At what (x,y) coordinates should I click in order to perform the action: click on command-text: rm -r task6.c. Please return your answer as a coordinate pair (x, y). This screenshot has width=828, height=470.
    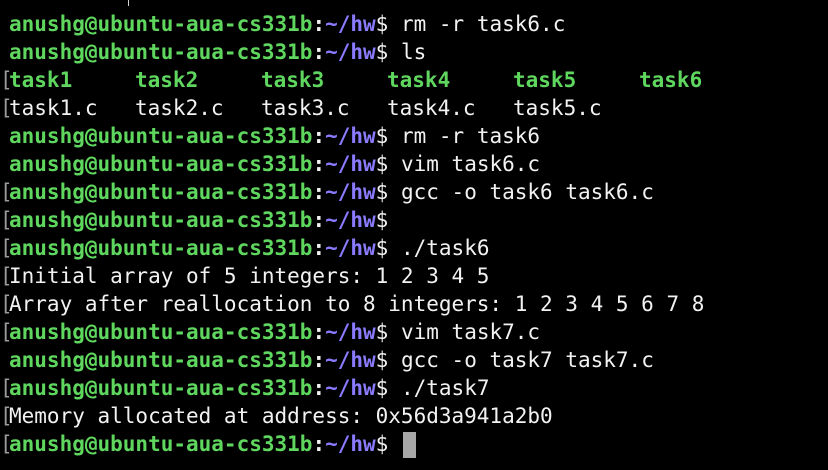
    Looking at the image, I should click on (483, 24).